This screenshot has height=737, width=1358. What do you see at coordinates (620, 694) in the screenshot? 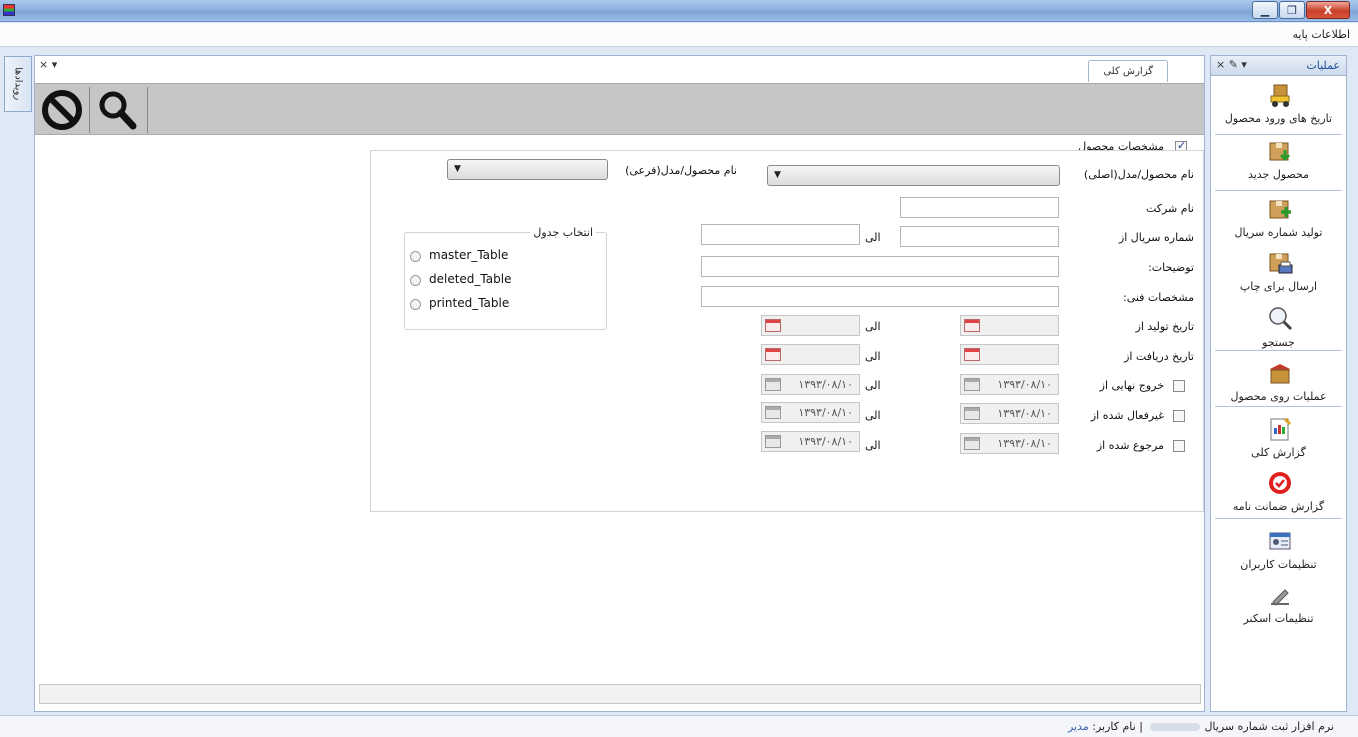
I see `bottom-info-strip` at bounding box center [620, 694].